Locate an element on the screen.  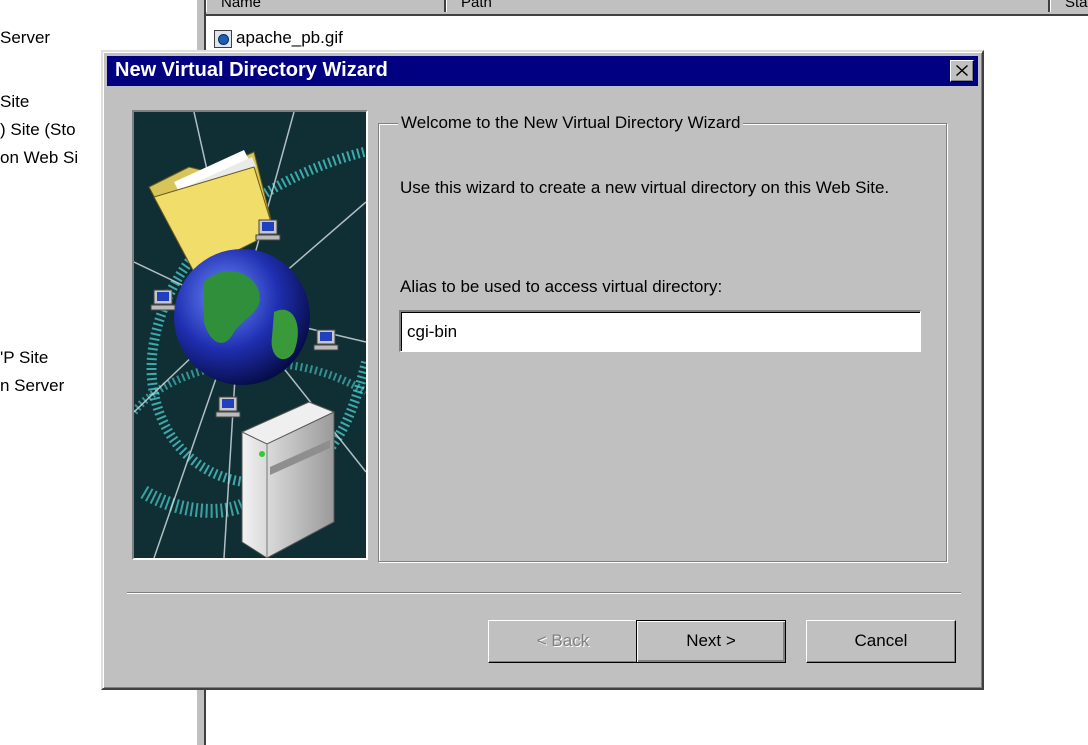
close-button is located at coordinates (962, 71).